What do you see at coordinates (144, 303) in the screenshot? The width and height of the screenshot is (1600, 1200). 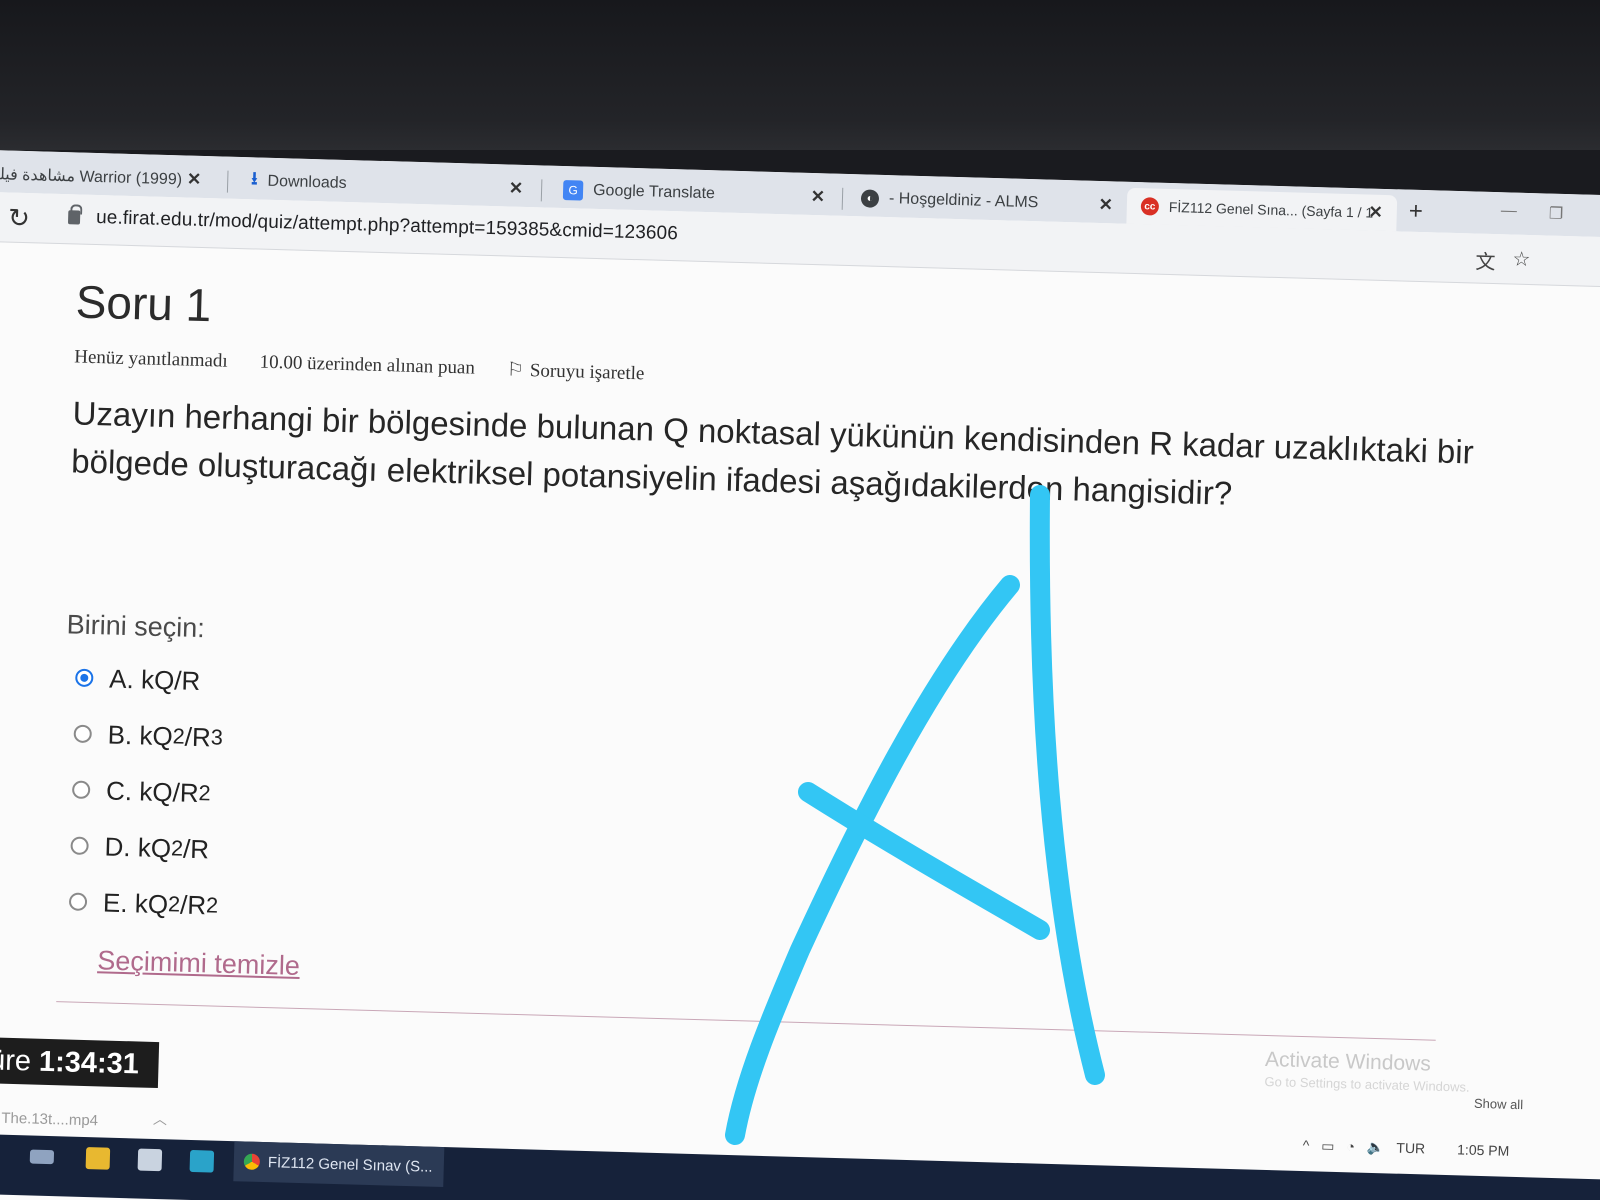 I see `question-title: Soru 1` at bounding box center [144, 303].